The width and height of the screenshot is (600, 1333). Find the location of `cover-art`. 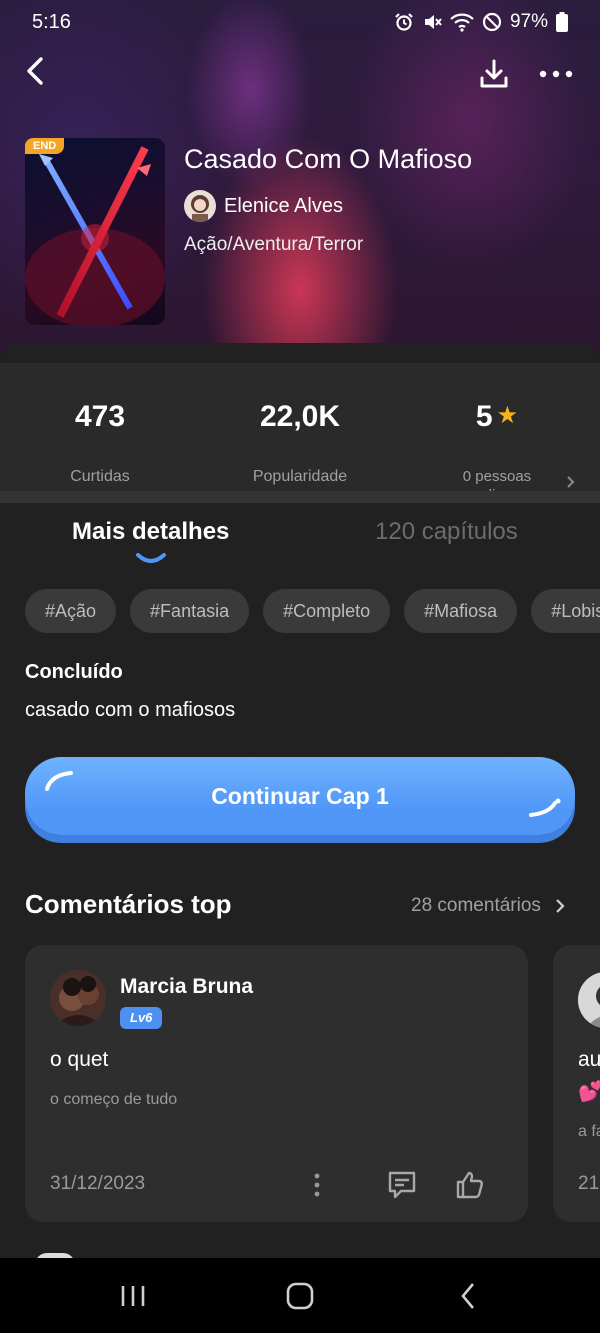

cover-art is located at coordinates (95, 235).